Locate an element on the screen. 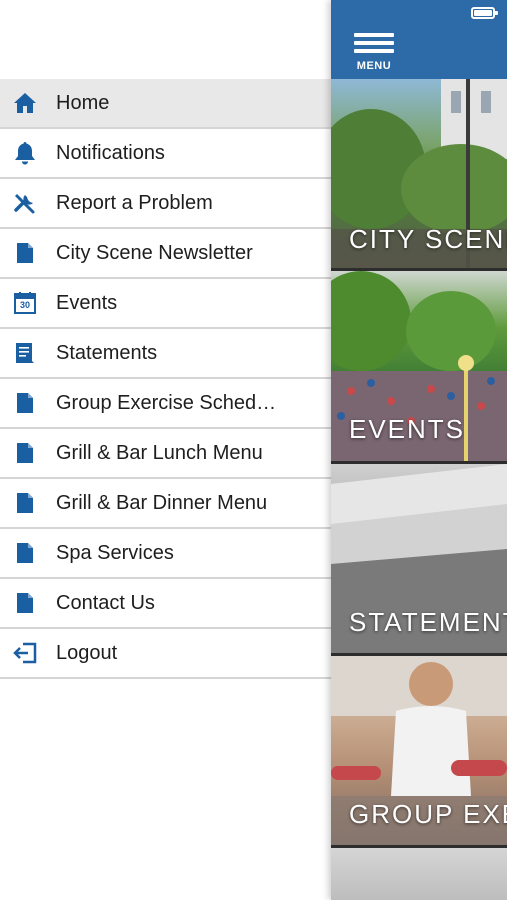  menu-item-report-problem: Report a Problem is located at coordinates (165, 204).